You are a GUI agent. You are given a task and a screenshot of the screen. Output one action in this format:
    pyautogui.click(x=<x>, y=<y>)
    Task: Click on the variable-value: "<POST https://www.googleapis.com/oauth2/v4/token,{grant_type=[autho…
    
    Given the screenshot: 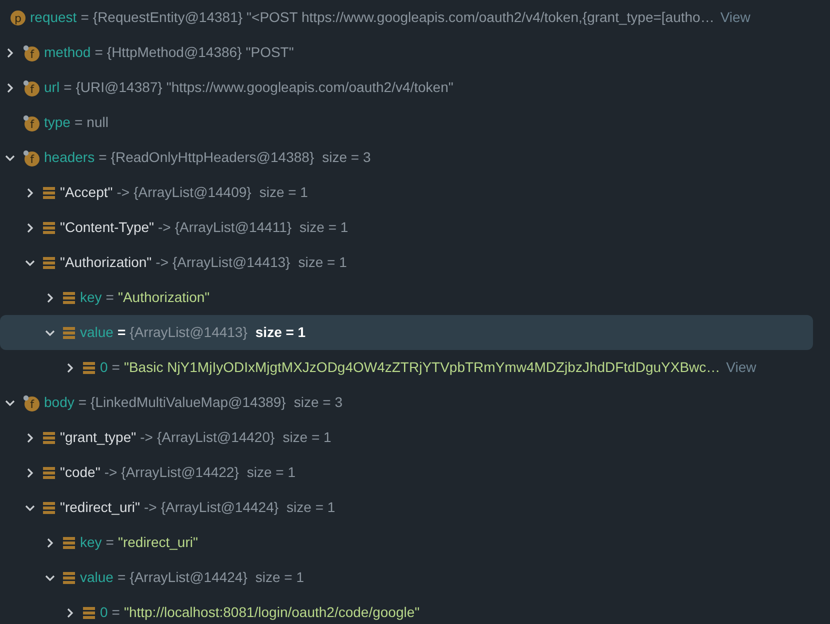 What is the action you would take?
    pyautogui.click(x=480, y=17)
    